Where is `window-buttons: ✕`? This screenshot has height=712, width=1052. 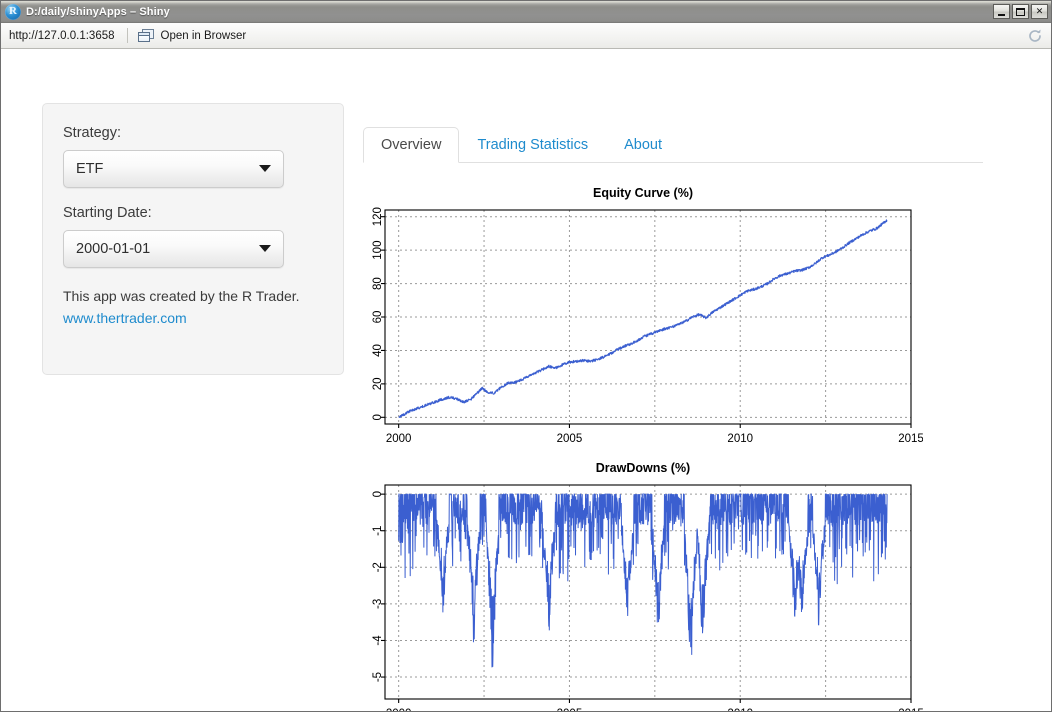
window-buttons: ✕ is located at coordinates (1020, 11).